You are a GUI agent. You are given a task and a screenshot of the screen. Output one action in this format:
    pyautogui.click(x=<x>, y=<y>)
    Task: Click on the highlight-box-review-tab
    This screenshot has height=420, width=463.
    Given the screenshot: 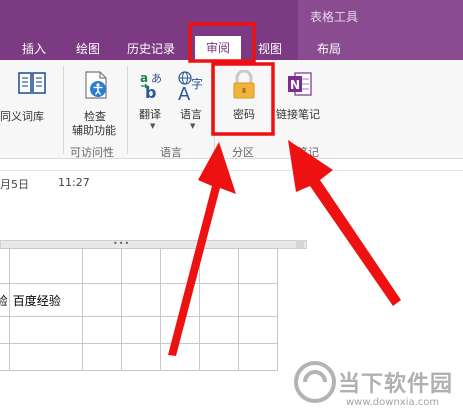 What is the action you would take?
    pyautogui.click(x=222, y=42)
    